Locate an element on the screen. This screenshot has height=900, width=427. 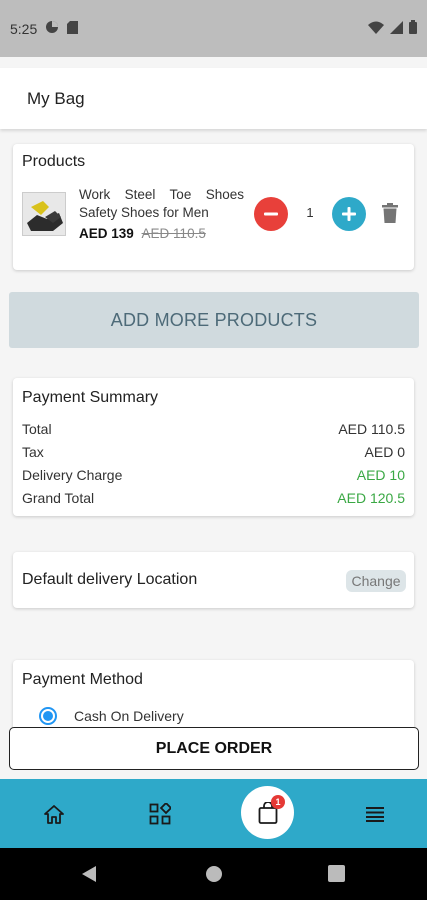
summary-value: AED 110.5 is located at coordinates (371, 429).